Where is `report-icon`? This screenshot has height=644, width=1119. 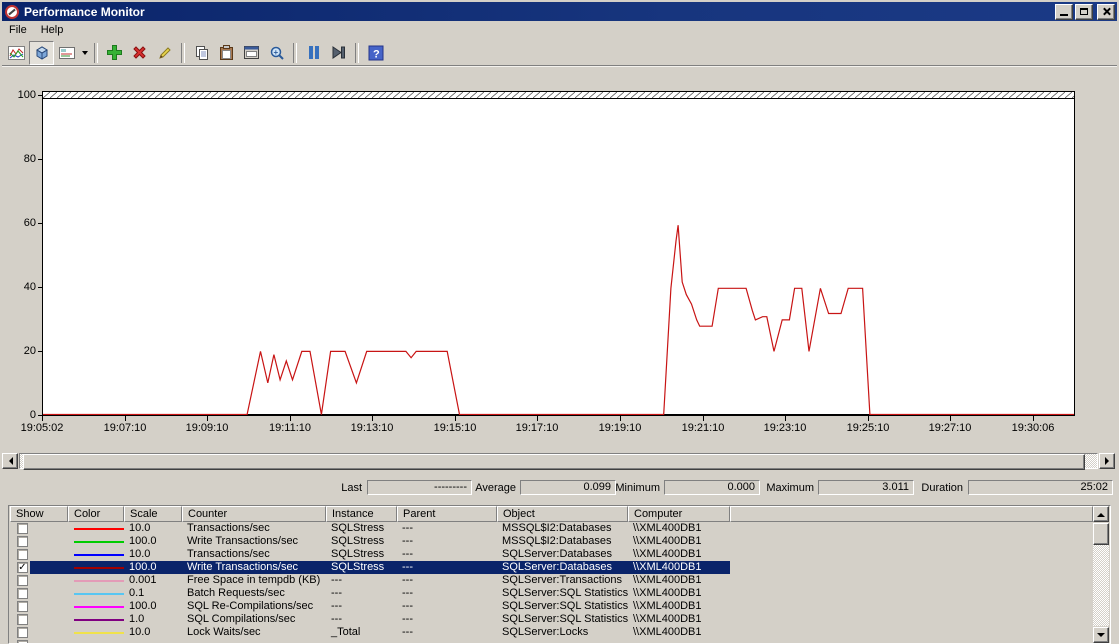 report-icon is located at coordinates (67, 53).